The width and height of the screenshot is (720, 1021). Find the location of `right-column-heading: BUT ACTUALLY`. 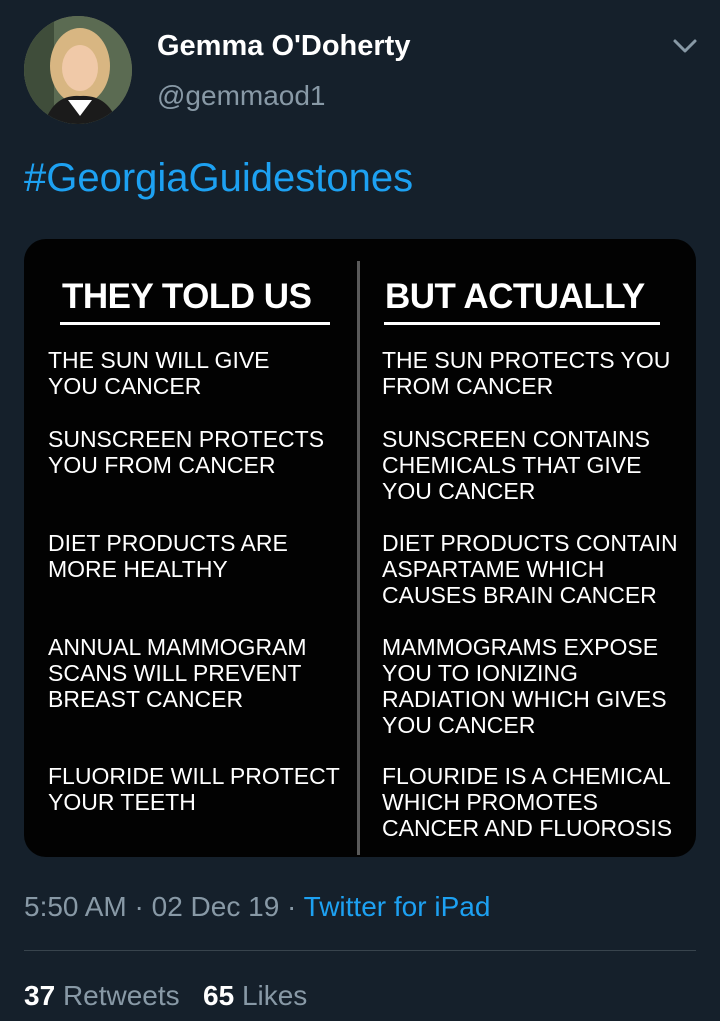

right-column-heading: BUT ACTUALLY is located at coordinates (515, 296).